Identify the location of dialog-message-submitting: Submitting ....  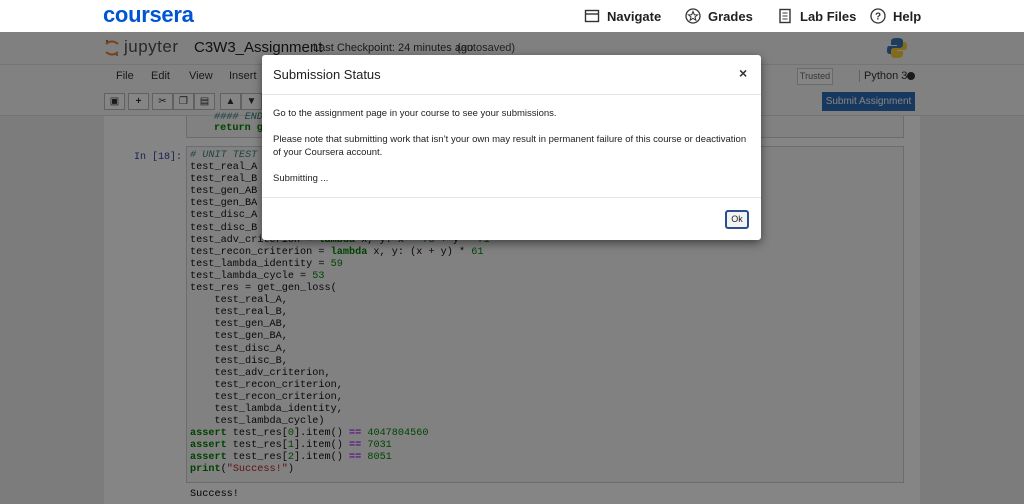
(301, 178).